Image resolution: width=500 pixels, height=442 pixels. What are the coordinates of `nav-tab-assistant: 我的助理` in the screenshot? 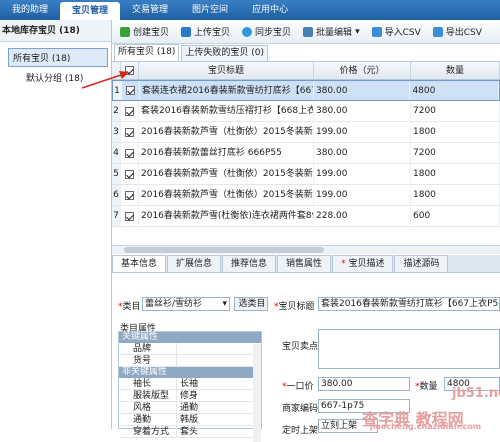 It's located at (30, 10).